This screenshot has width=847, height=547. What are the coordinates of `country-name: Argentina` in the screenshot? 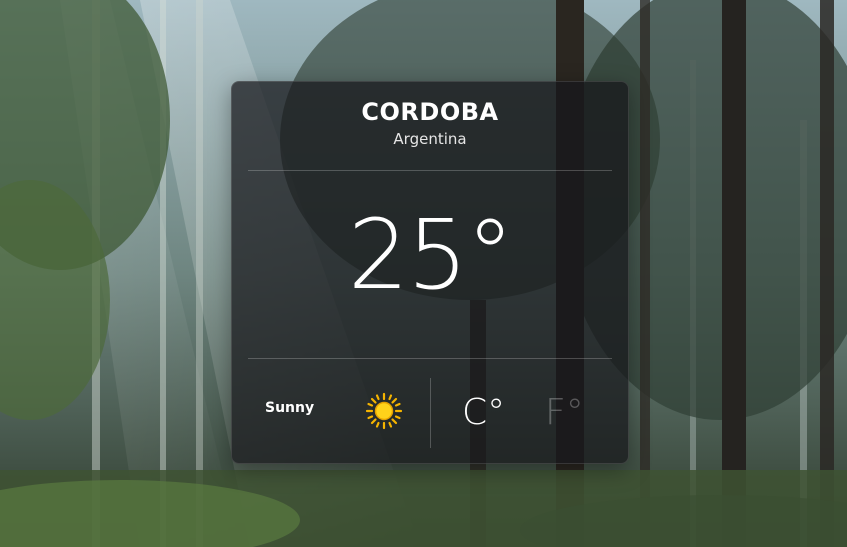 It's located at (430, 139).